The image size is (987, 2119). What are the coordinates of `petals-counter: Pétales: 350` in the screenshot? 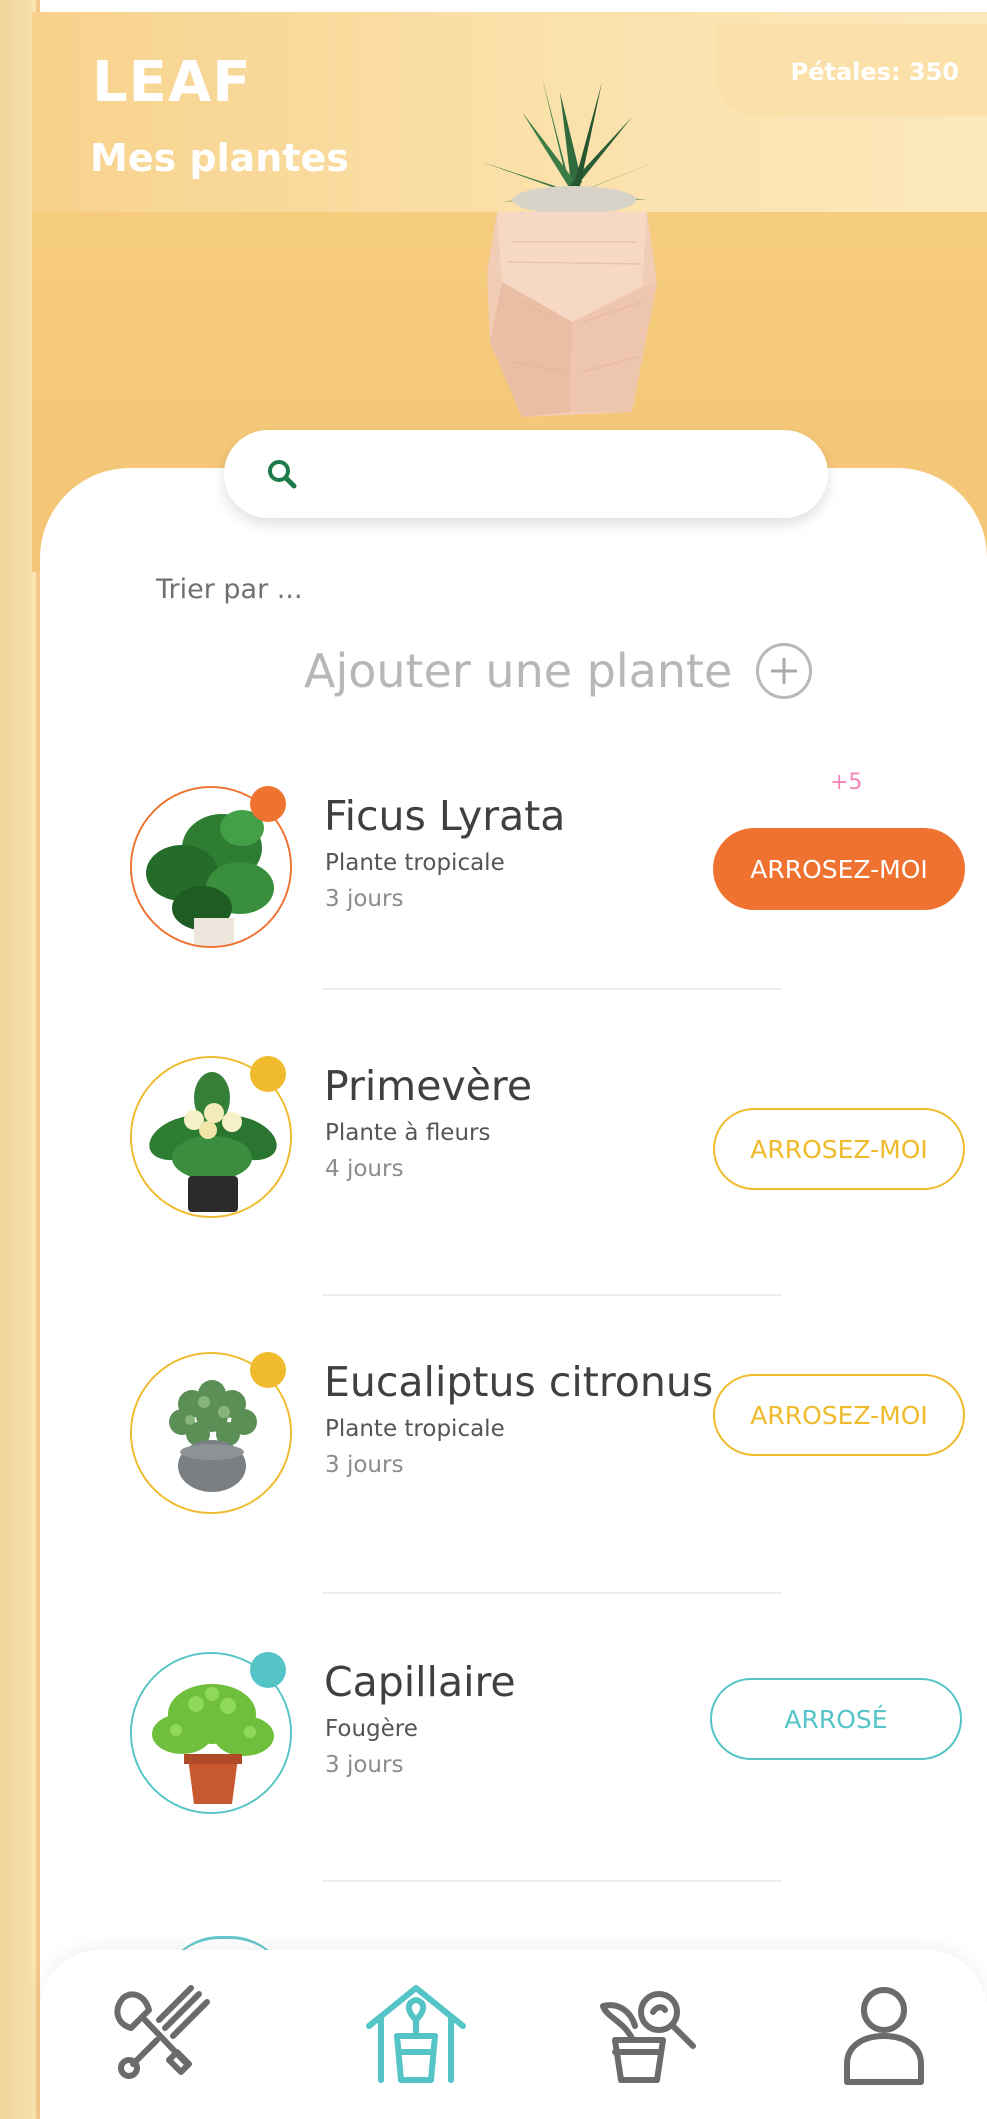 It's located at (852, 70).